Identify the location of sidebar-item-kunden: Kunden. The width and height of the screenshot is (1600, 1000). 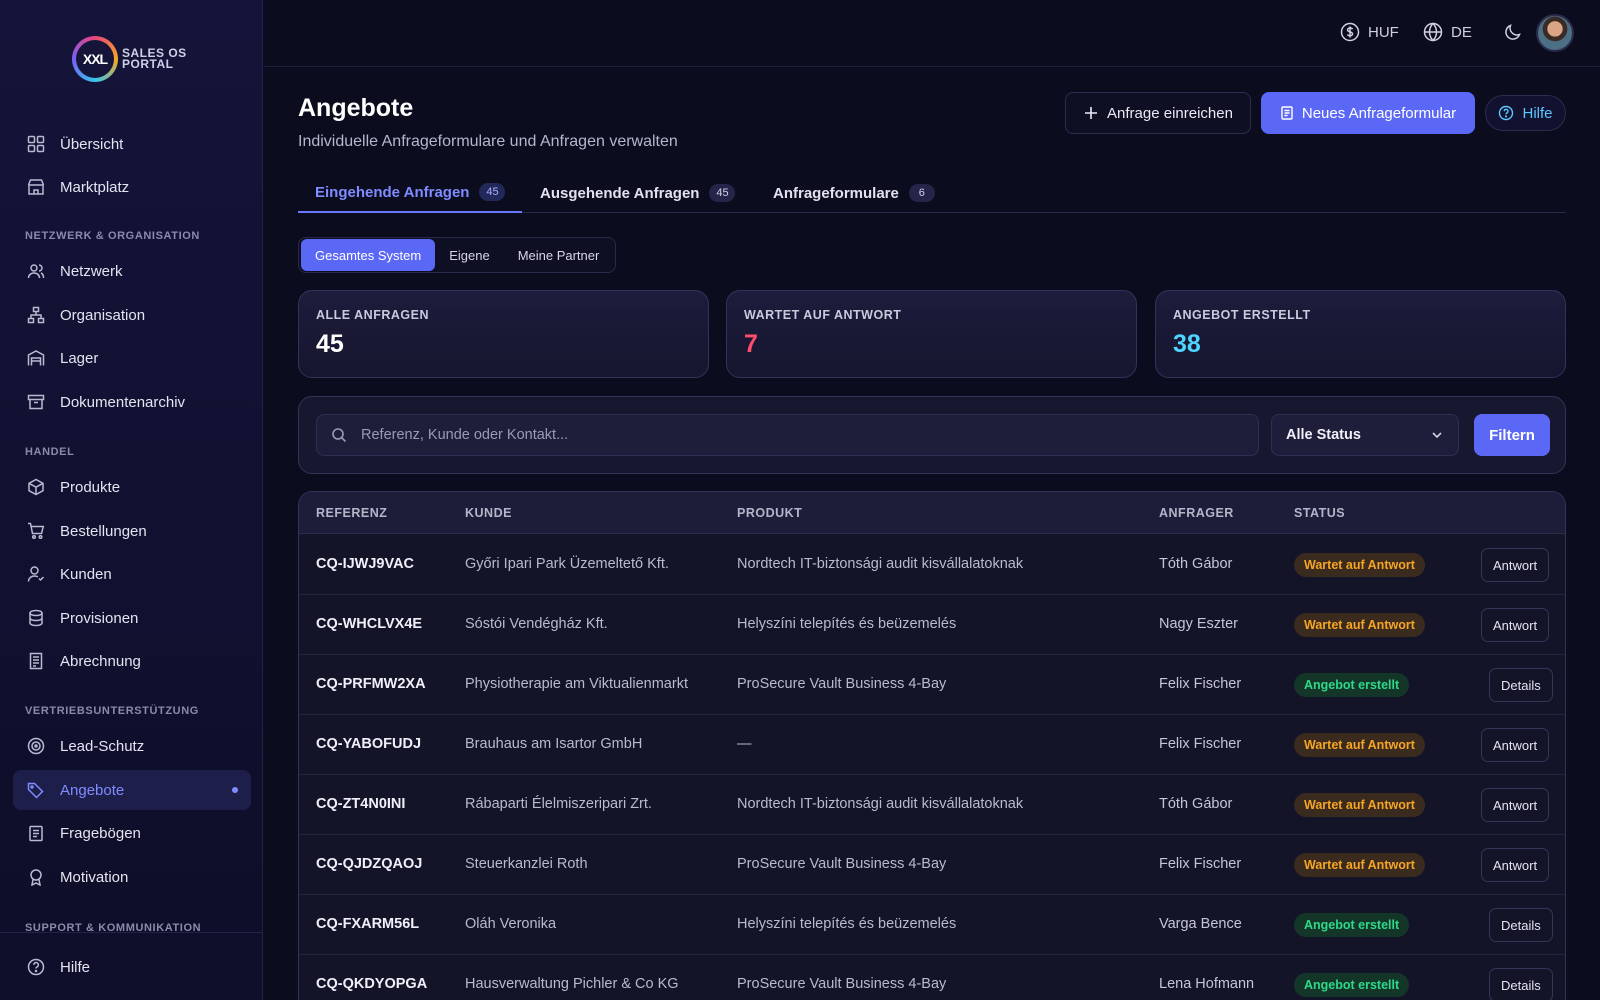
(132, 574).